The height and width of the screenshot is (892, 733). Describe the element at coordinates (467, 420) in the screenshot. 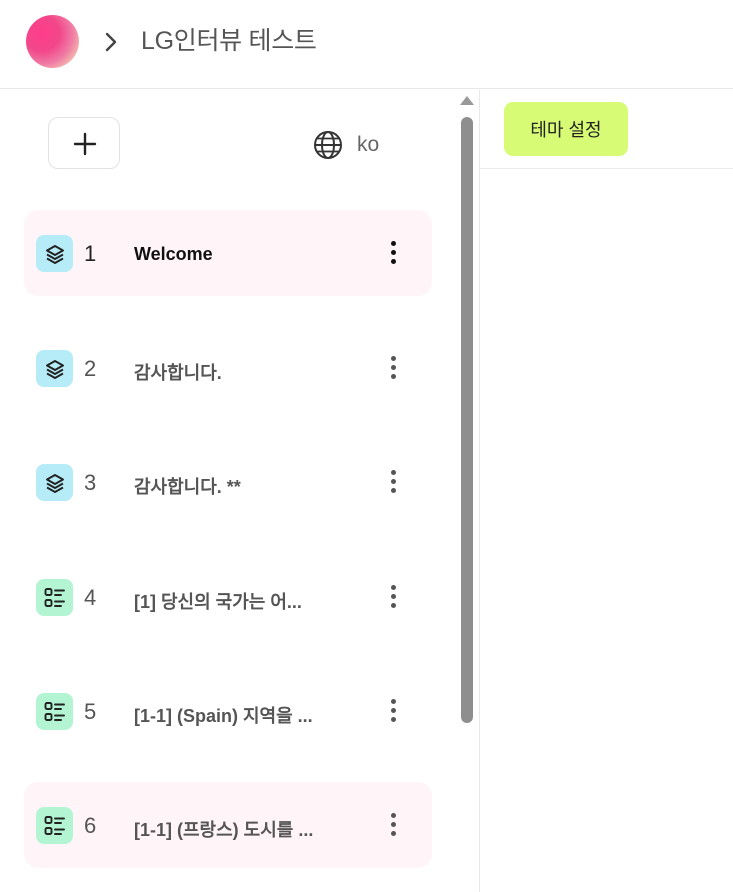

I see `sidebar-scrollbar-thumb` at that location.